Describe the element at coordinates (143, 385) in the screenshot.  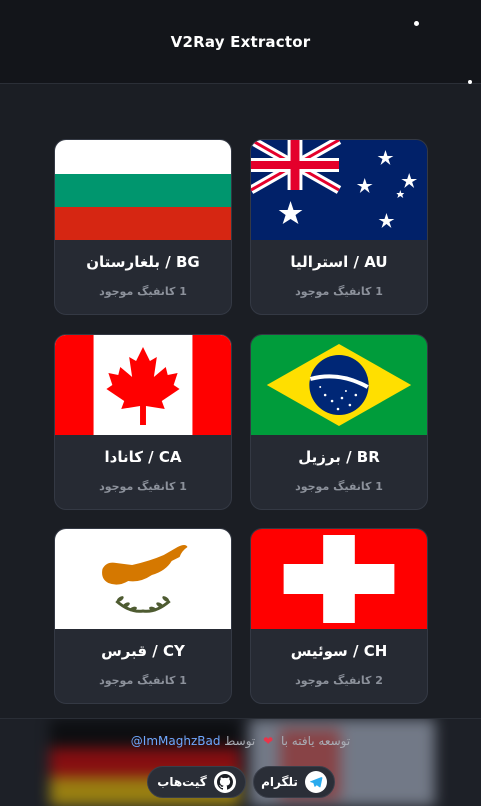
I see `canada-flag-icon` at that location.